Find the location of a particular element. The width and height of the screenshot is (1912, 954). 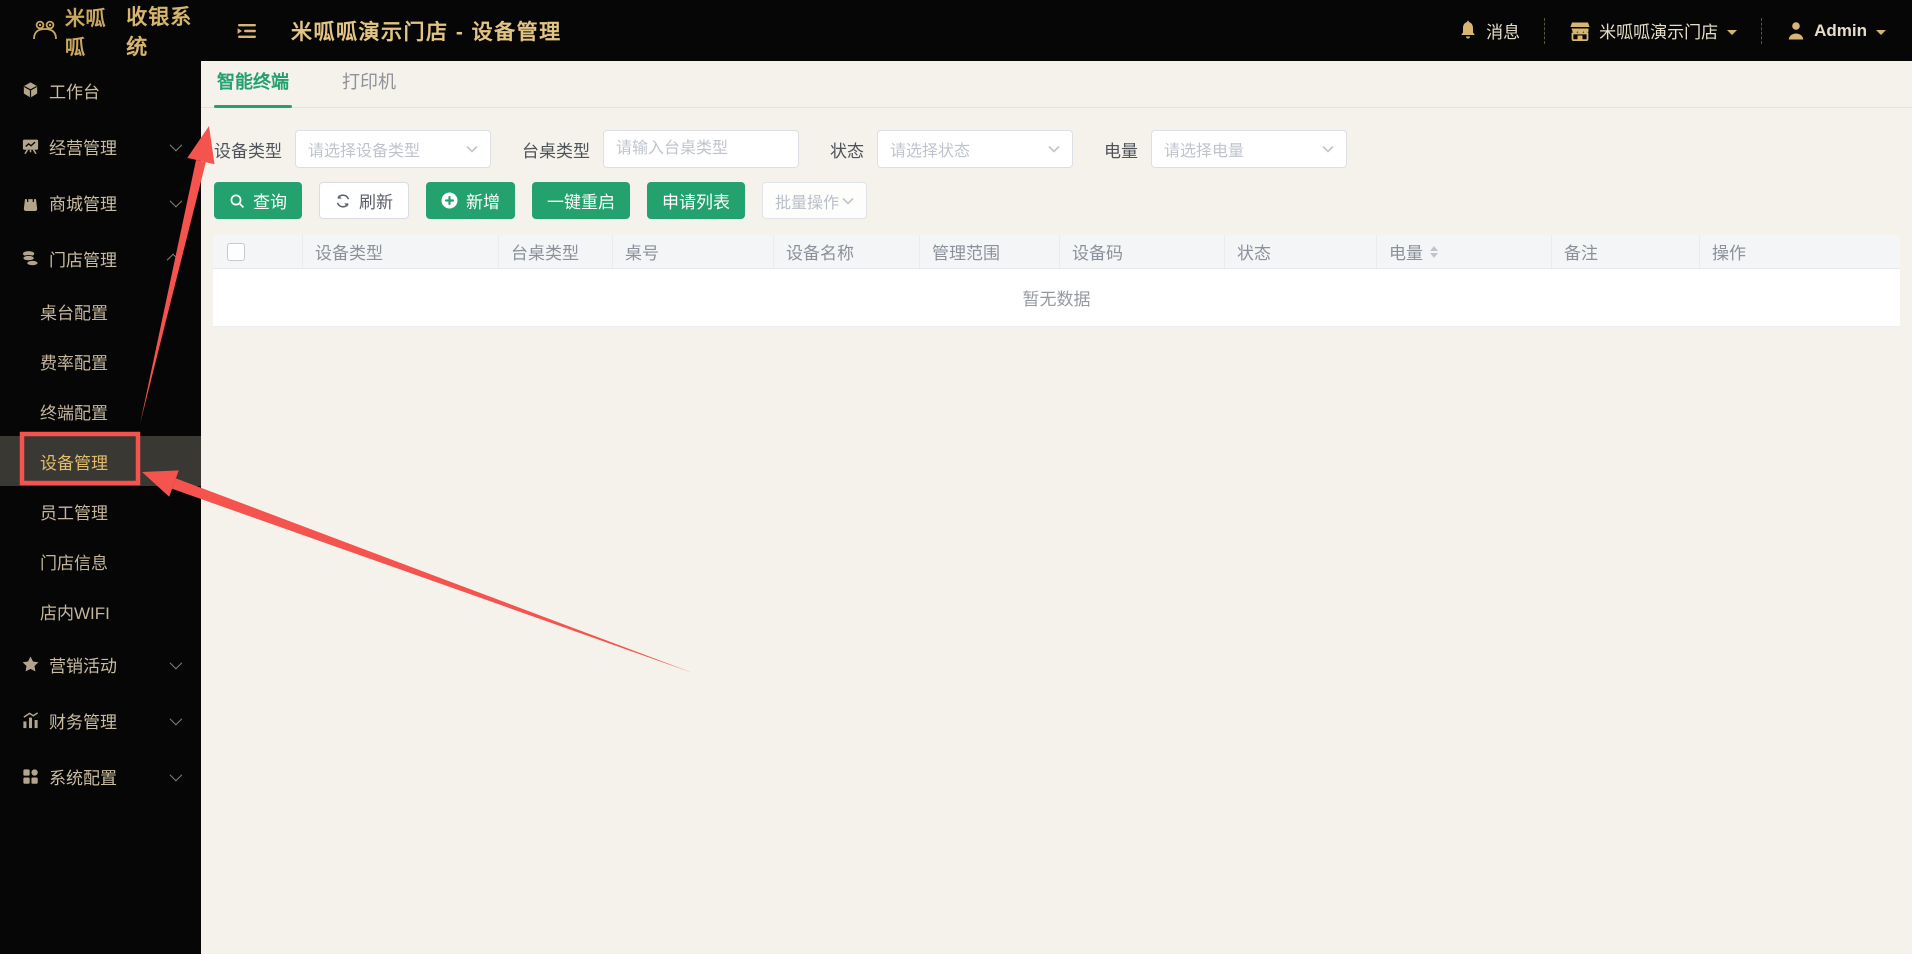

battery-select: 请选择电量 is located at coordinates (1249, 149).